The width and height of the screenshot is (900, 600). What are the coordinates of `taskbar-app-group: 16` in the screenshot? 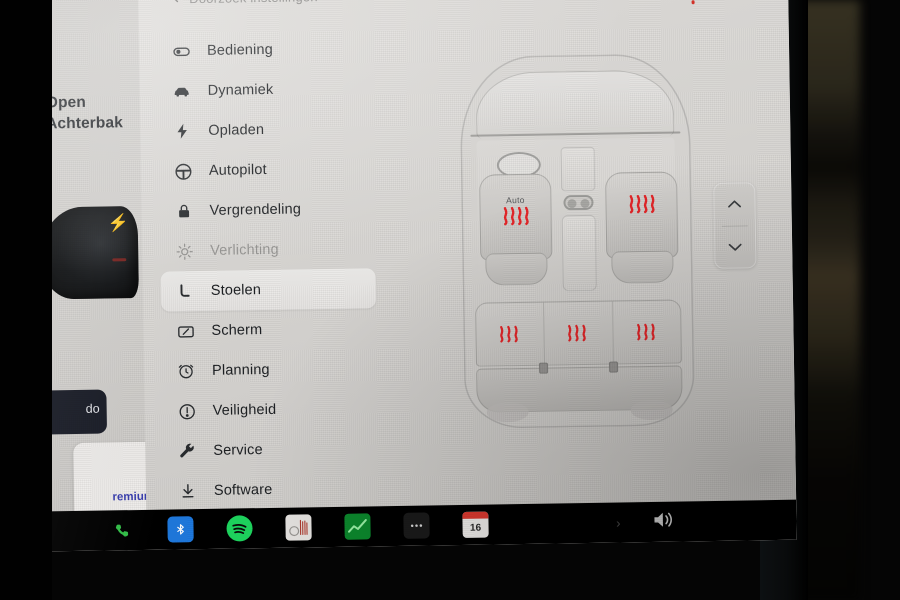 It's located at (298, 527).